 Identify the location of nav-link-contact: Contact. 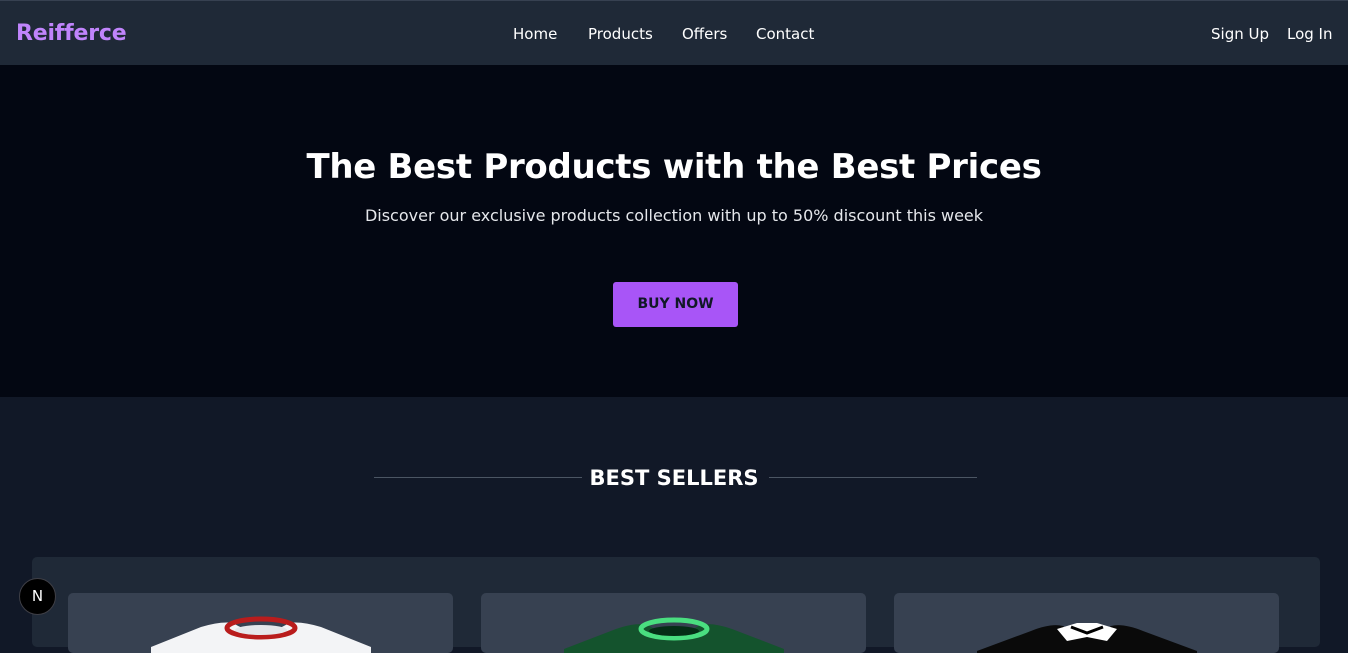
(785, 34).